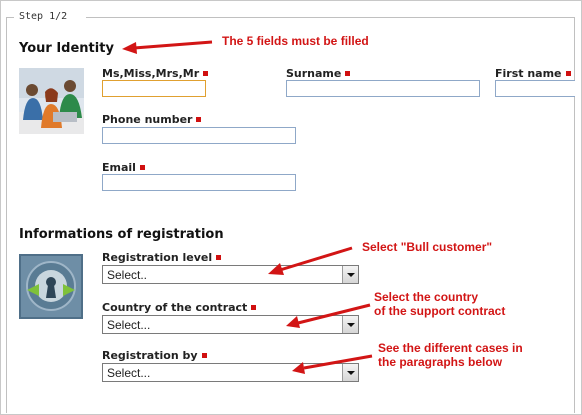 The image size is (582, 415). I want to click on by-note-line1: See the different cases in, so click(450, 348).